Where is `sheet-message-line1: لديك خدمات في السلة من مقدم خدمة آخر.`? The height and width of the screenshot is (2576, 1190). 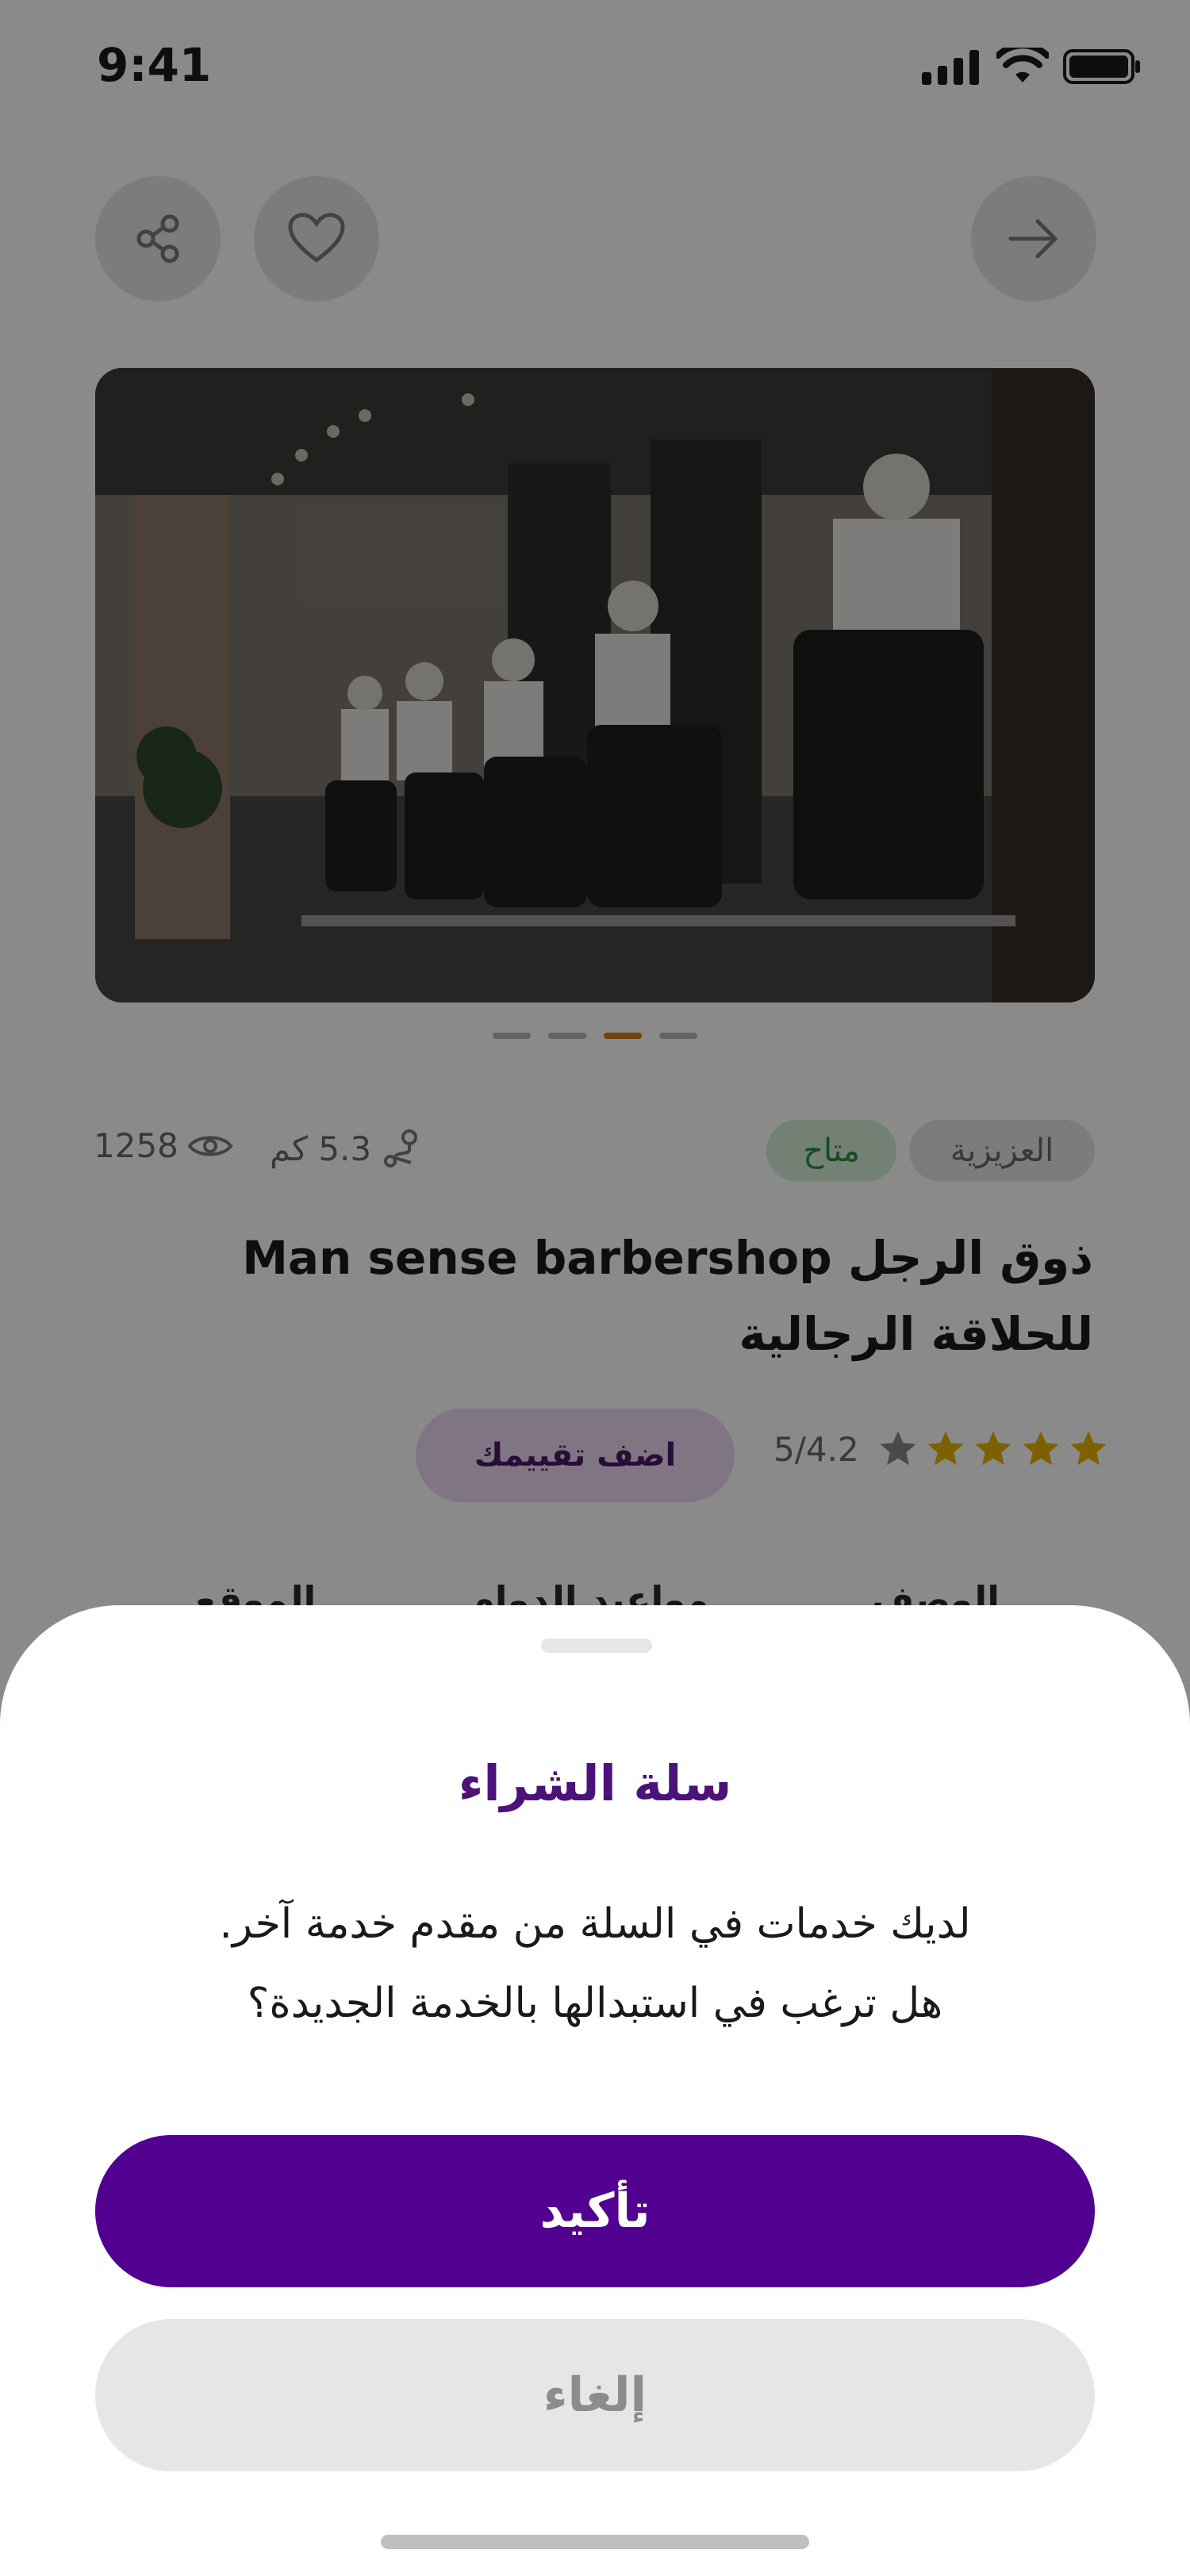
sheet-message-line1: لديك خدمات في السلة من مقدم خدمة آخر. is located at coordinates (595, 1924).